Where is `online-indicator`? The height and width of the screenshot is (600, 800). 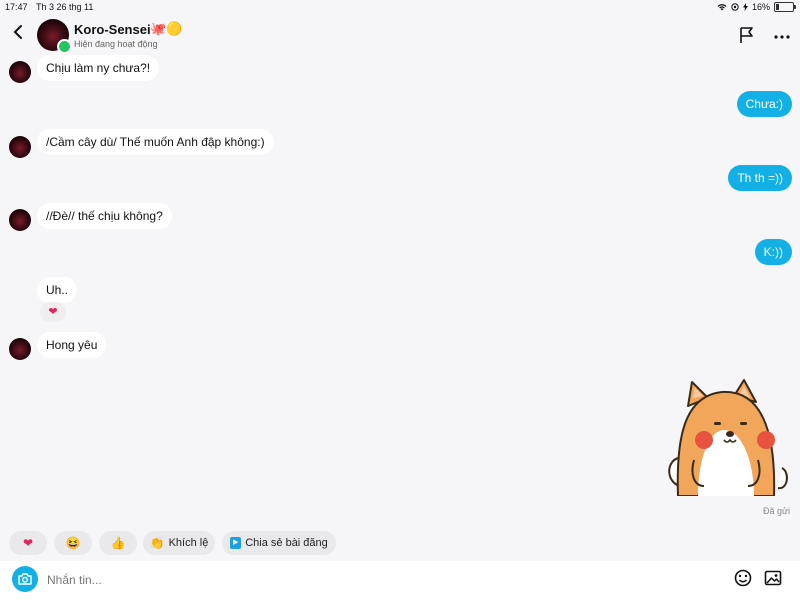
online-indicator is located at coordinates (64, 46).